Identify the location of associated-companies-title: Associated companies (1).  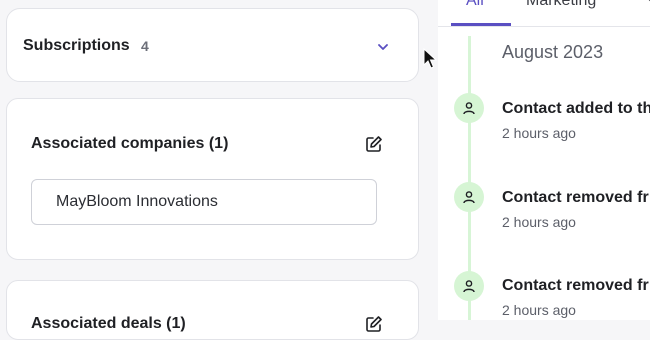
(130, 143).